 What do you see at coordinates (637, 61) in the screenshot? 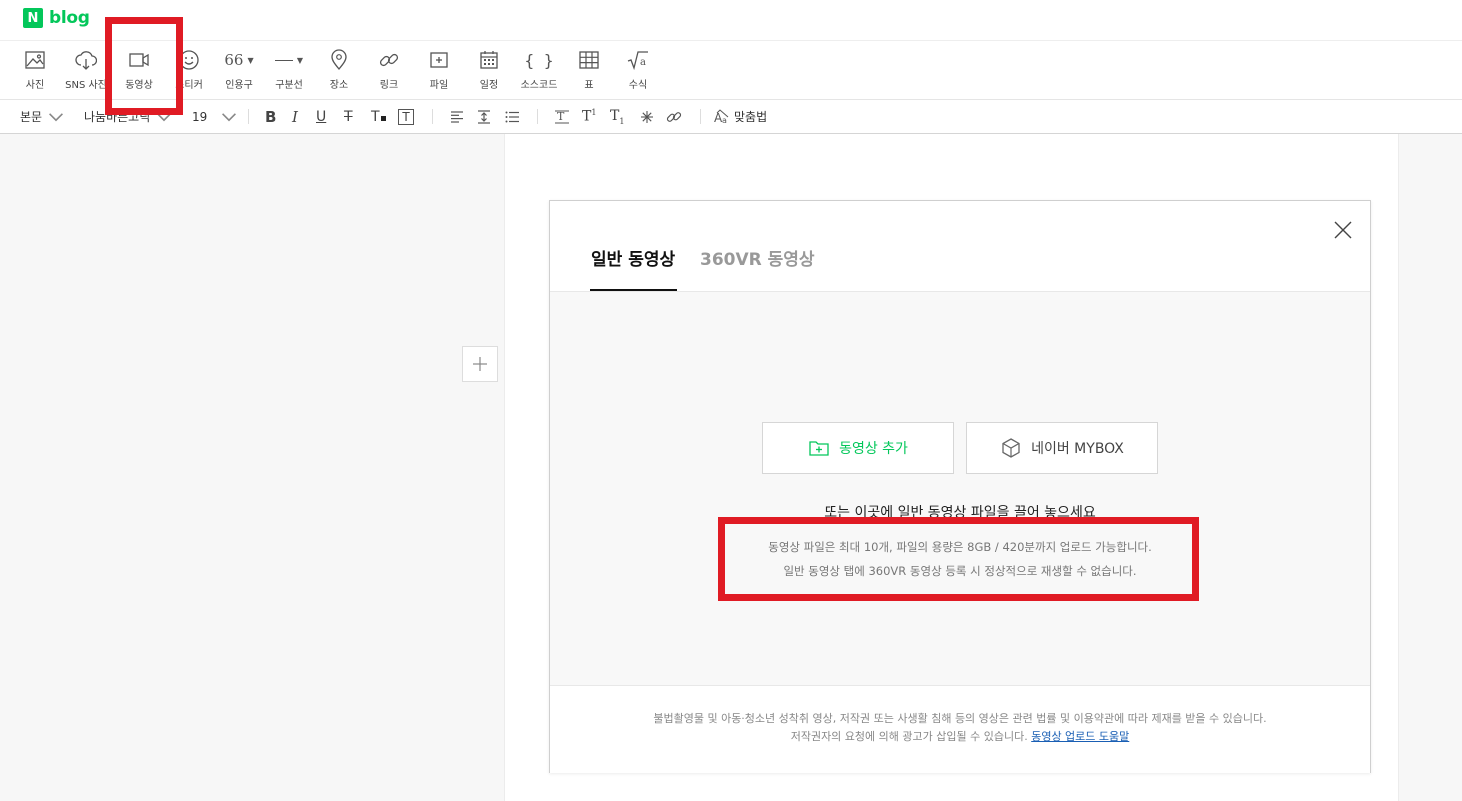
I see `square-root-icon: a` at bounding box center [637, 61].